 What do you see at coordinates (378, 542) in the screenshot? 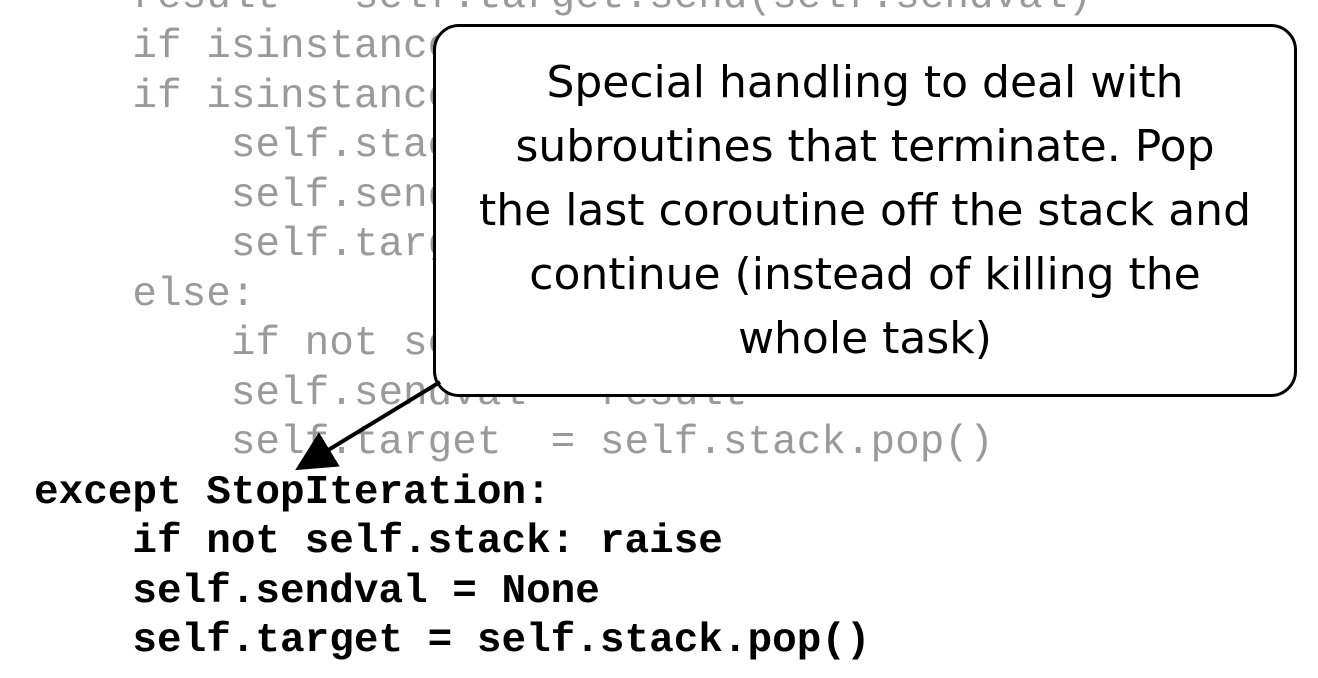
I see `code-line-if-not-stack-raise: if not self.stack: raise` at bounding box center [378, 542].